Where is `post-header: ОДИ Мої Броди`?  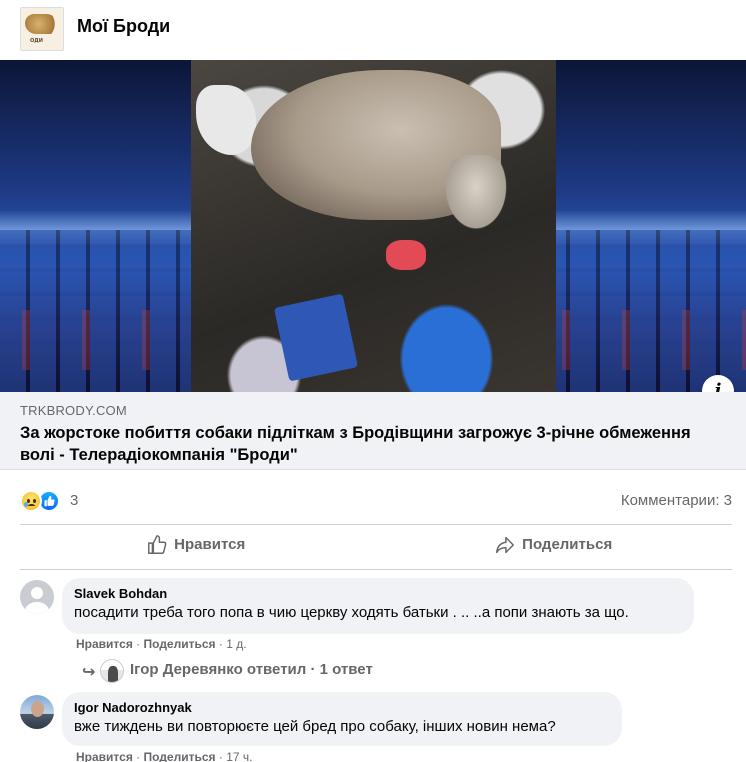 post-header: ОДИ Мої Броди is located at coordinates (373, 30).